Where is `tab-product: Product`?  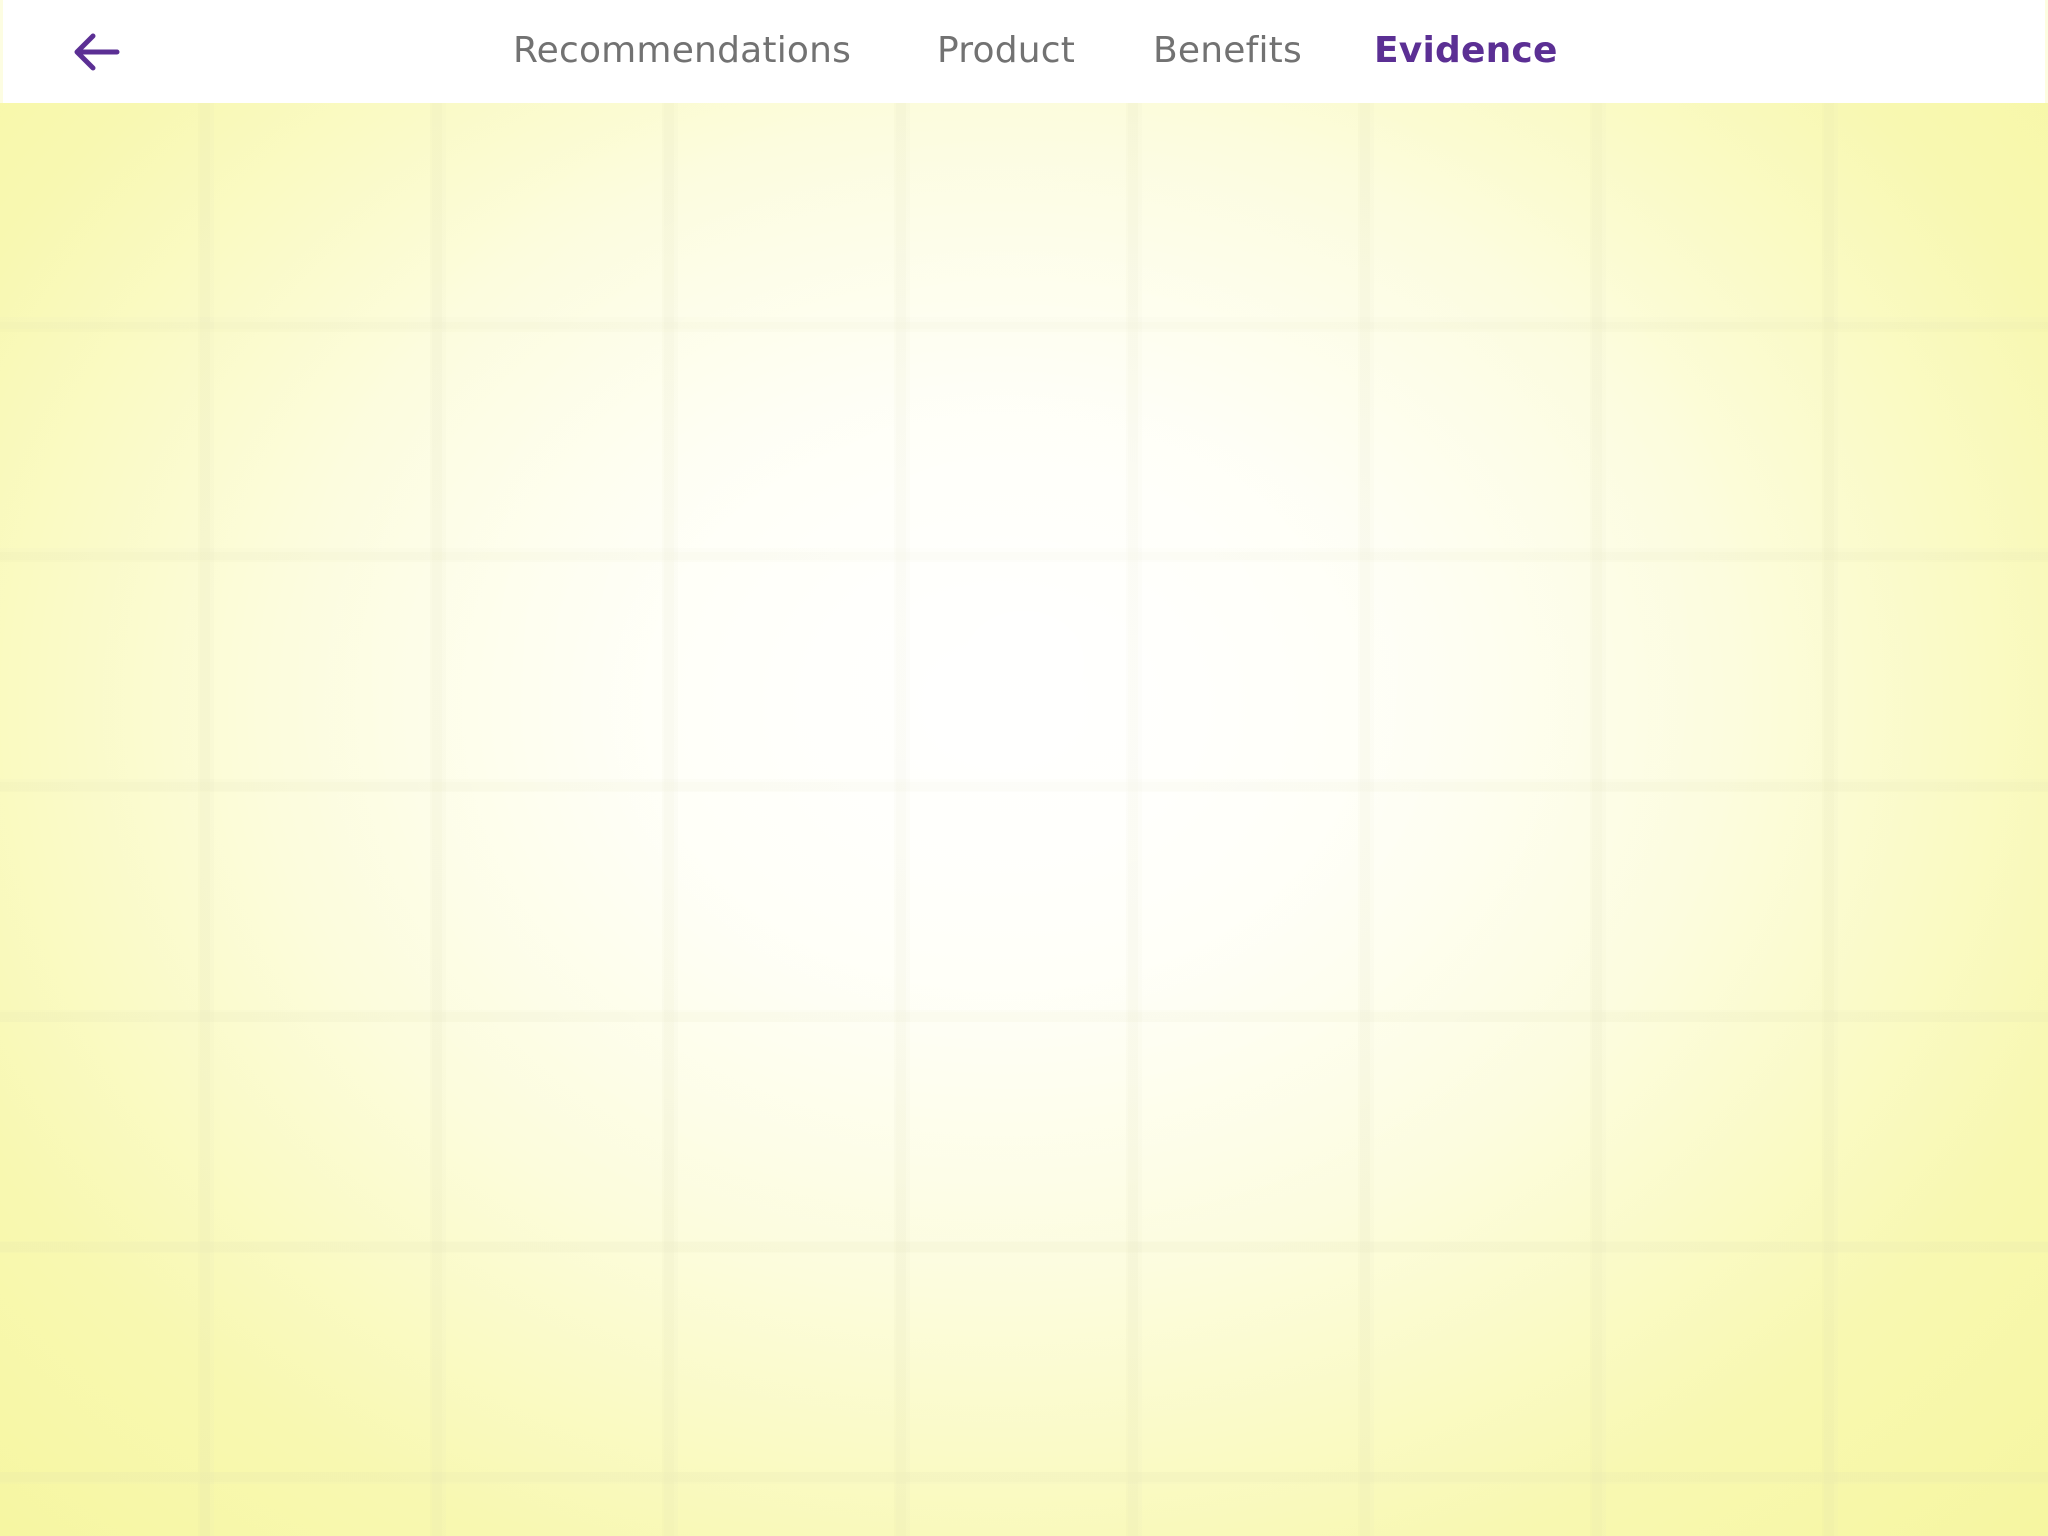
tab-product: Product is located at coordinates (1006, 51).